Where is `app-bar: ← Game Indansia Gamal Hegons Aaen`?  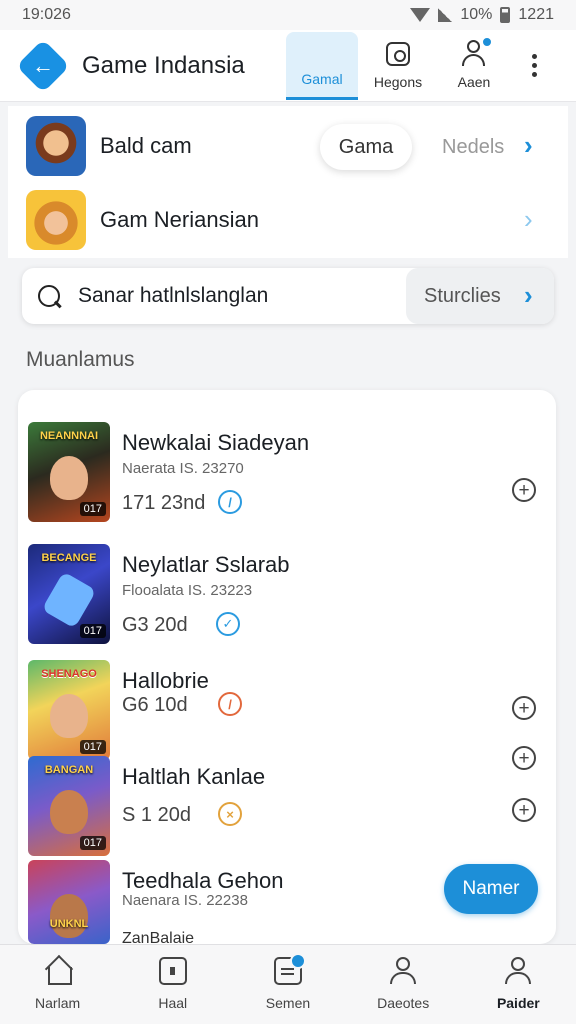 app-bar: ← Game Indansia Gamal Hegons Aaen is located at coordinates (288, 66).